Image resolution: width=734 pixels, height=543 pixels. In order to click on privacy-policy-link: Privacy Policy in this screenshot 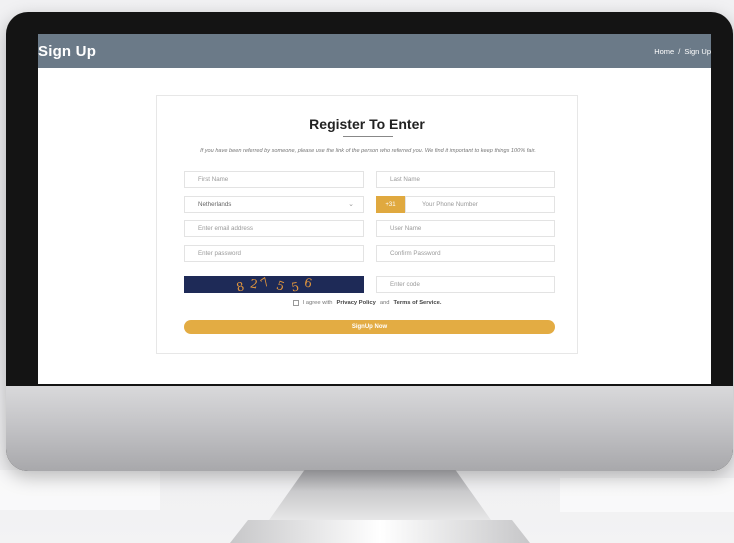, I will do `click(356, 303)`.